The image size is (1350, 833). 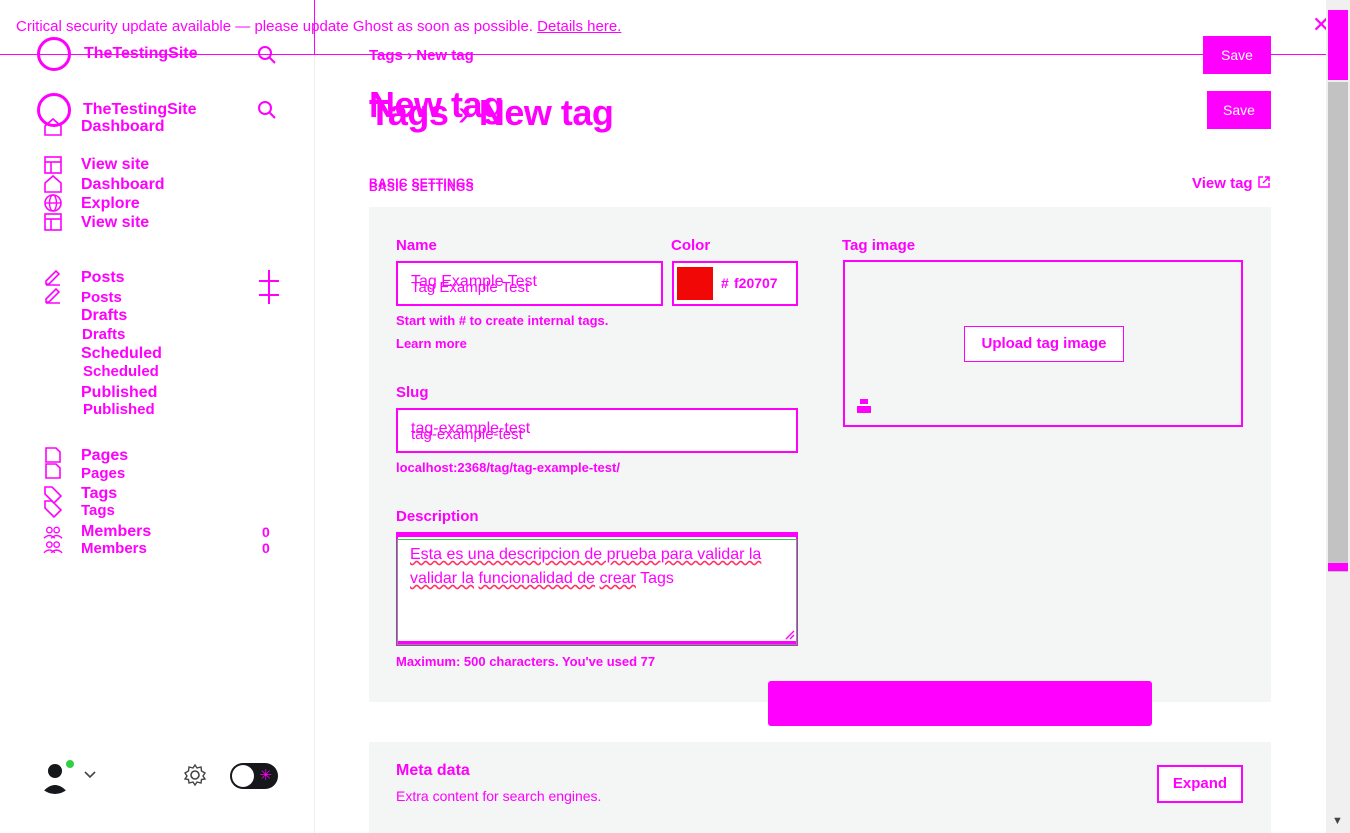 What do you see at coordinates (537, 578) in the screenshot?
I see `description-line-2: funcionalidad de` at bounding box center [537, 578].